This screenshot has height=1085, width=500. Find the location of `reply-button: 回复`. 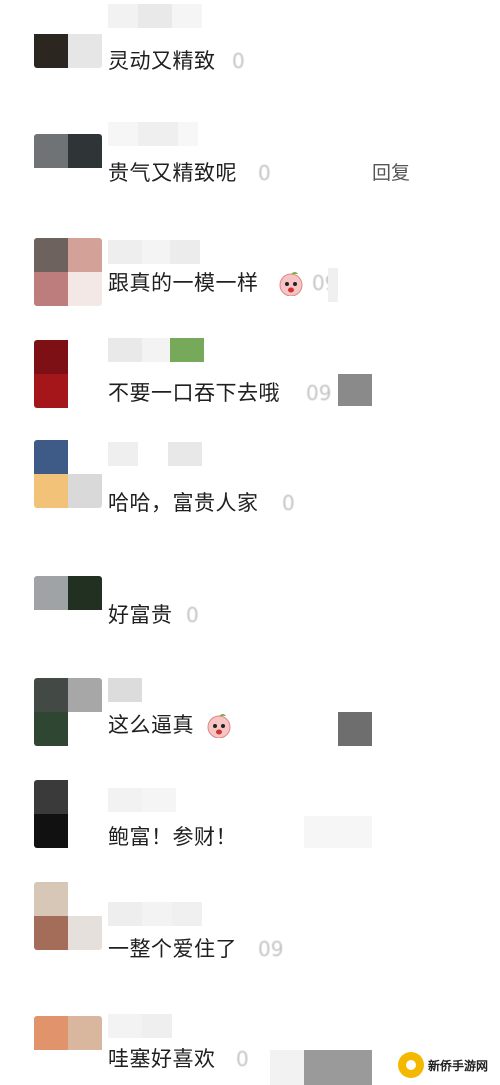

reply-button: 回复 is located at coordinates (391, 173).